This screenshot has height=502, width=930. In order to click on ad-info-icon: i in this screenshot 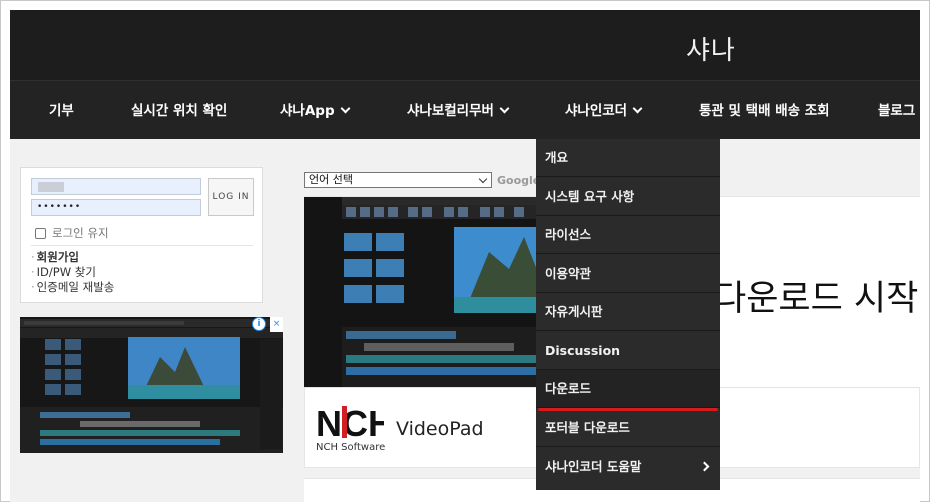, I will do `click(259, 324)`.